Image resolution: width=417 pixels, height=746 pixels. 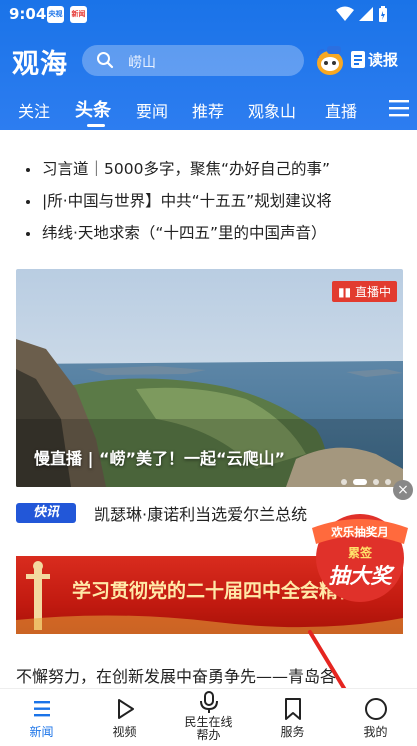 I want to click on nav-label: 我的, so click(x=375, y=732).